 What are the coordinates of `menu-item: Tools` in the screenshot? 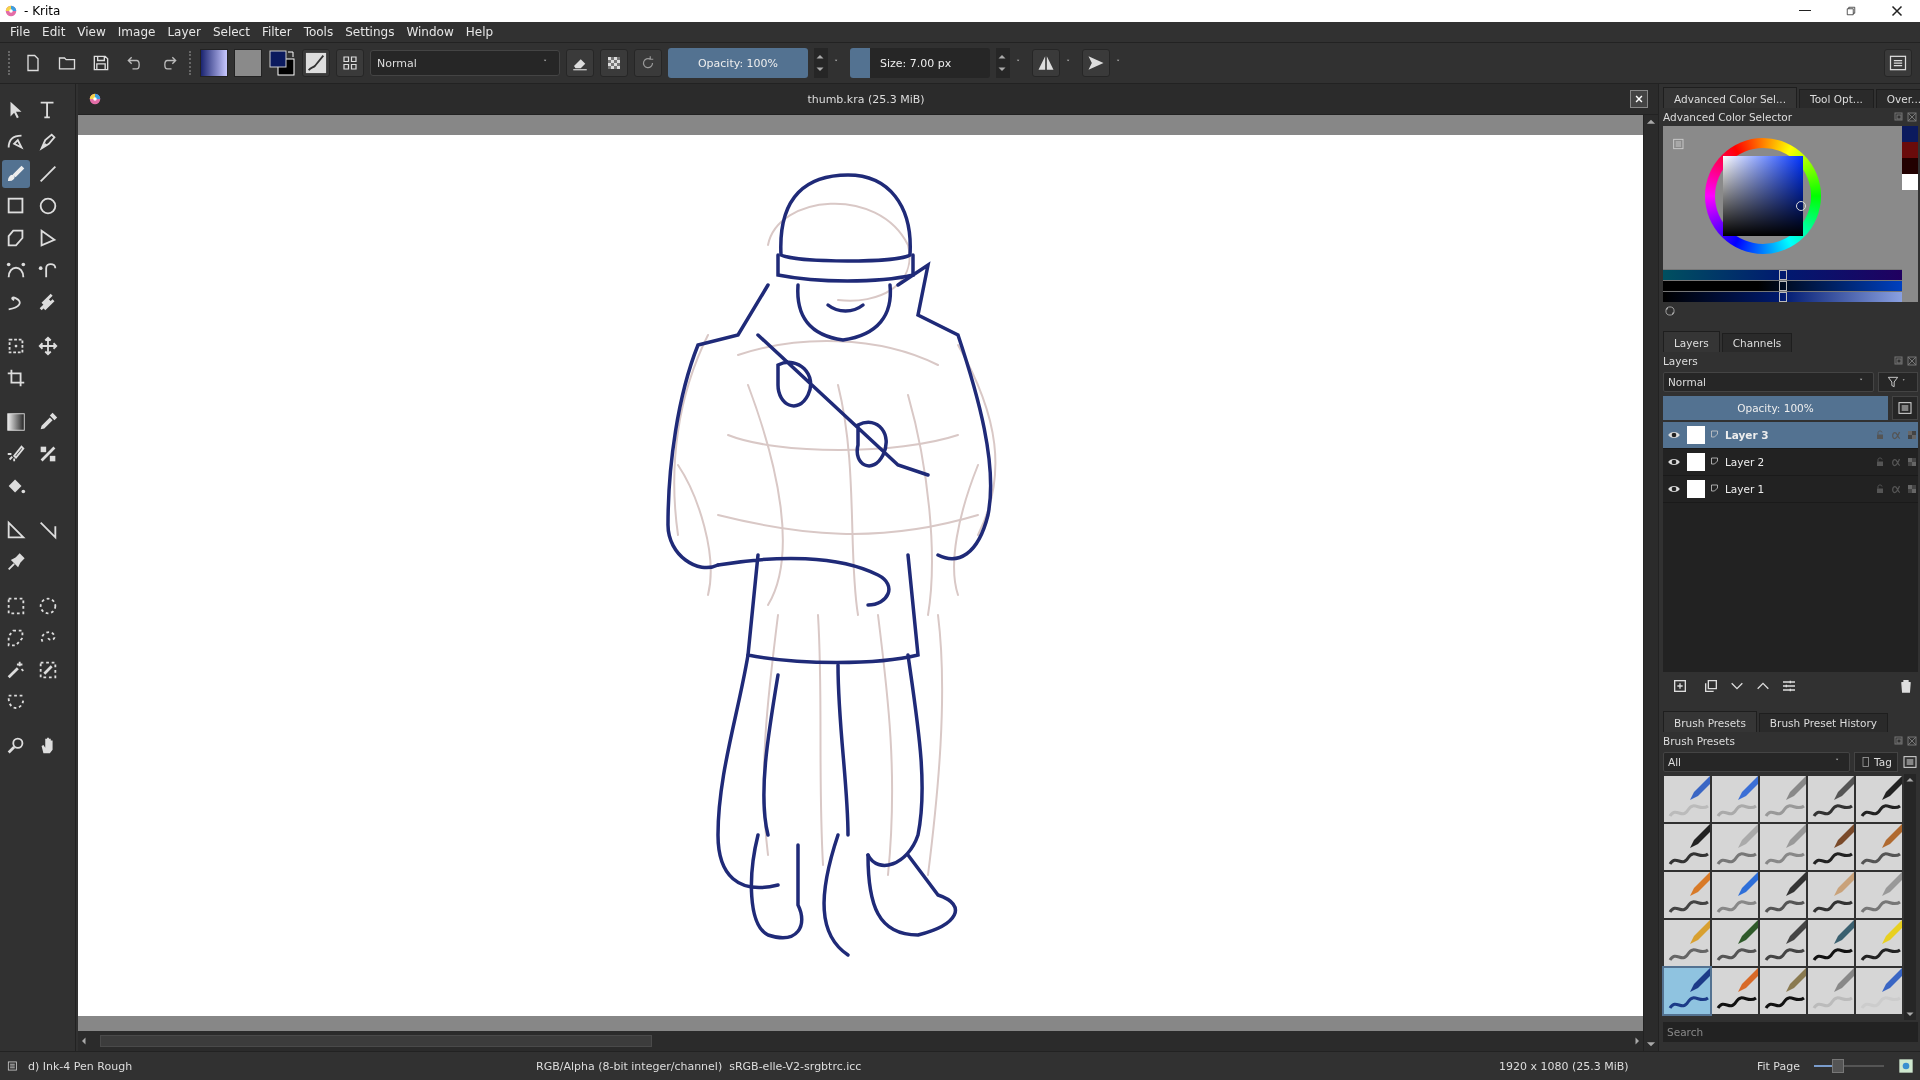 It's located at (318, 32).